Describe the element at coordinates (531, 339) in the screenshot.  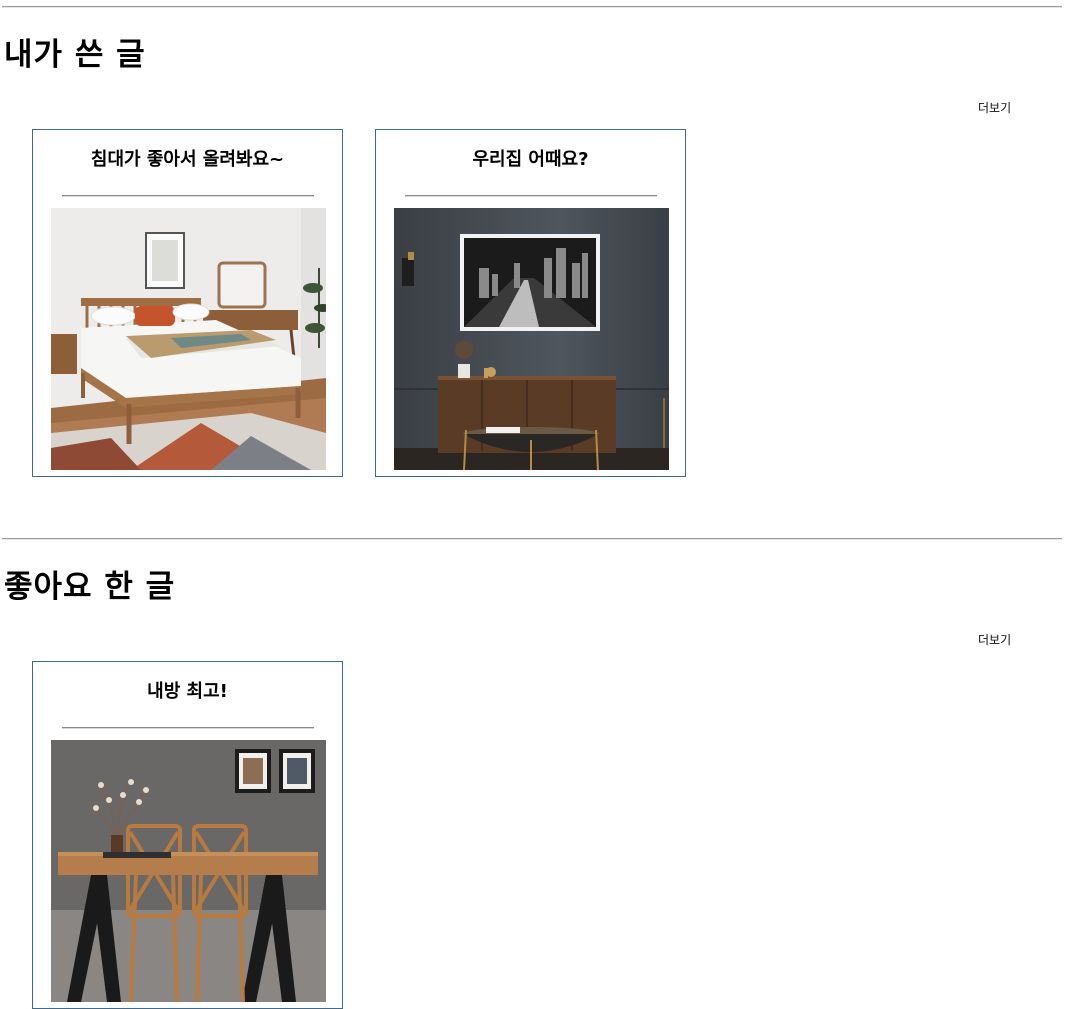
I see `living-room-photo` at that location.